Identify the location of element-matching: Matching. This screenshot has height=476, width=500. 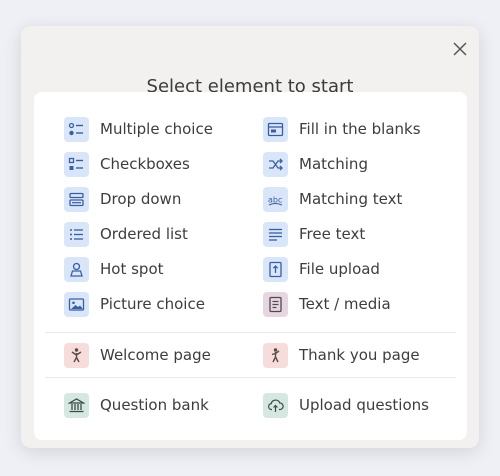
(315, 164).